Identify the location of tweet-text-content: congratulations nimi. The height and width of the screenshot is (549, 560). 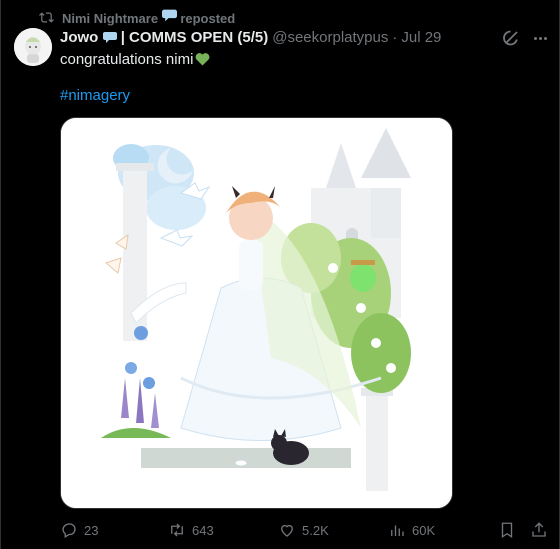
(127, 59).